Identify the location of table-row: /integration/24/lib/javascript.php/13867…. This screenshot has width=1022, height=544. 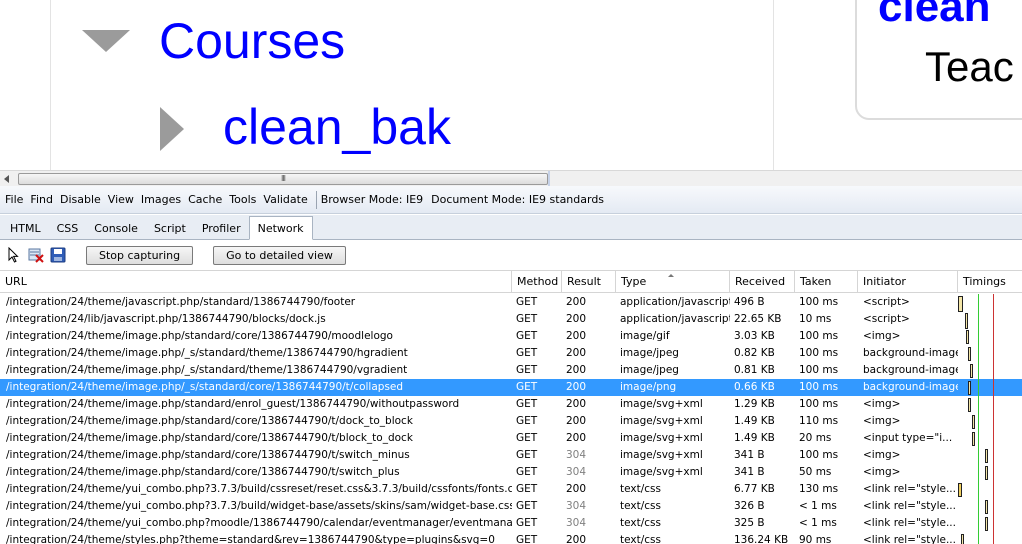
(511, 320).